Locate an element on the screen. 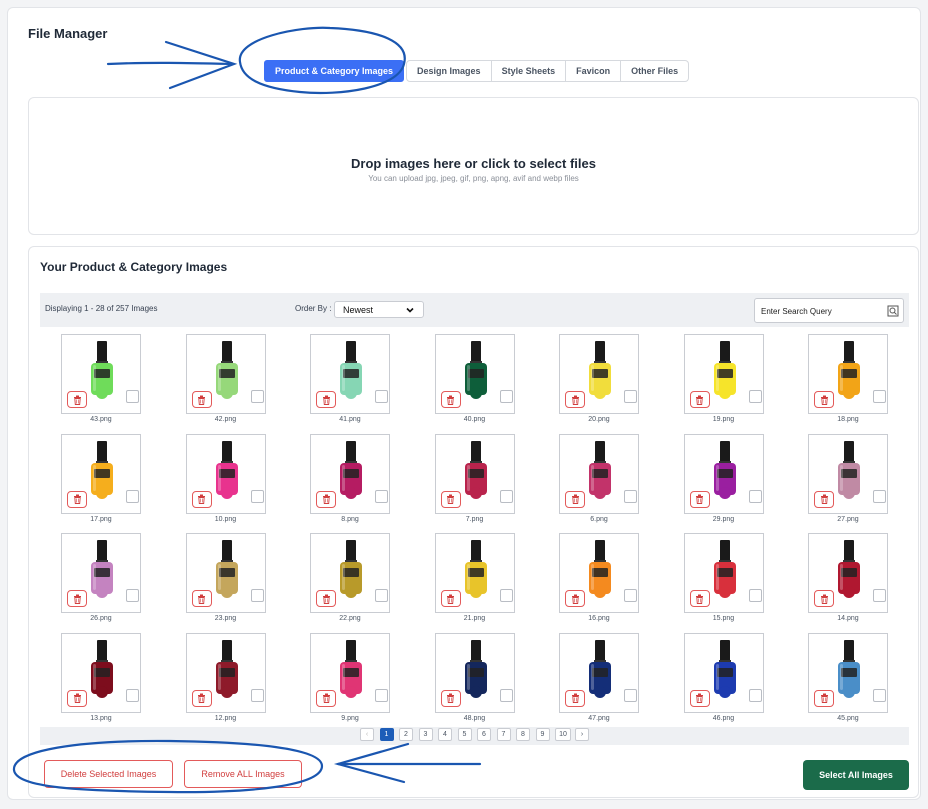  pagination-page-9: 9 is located at coordinates (542, 734).